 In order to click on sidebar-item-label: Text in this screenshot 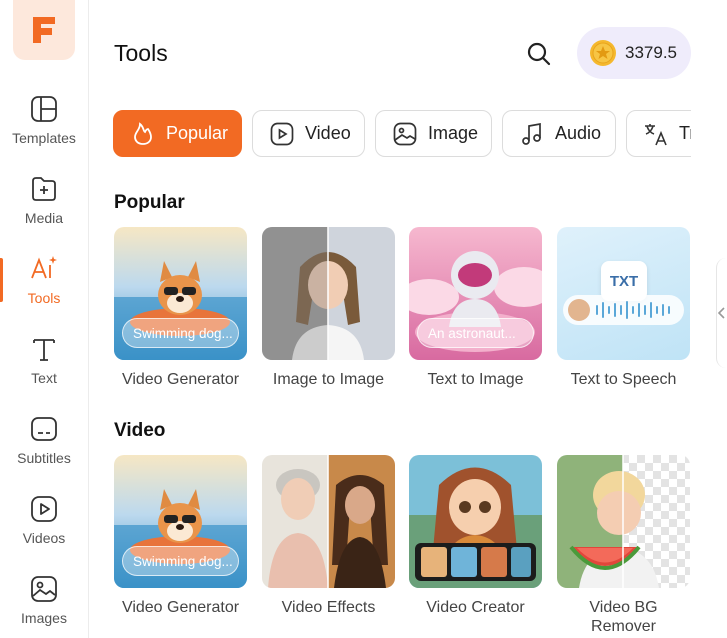, I will do `click(44, 378)`.